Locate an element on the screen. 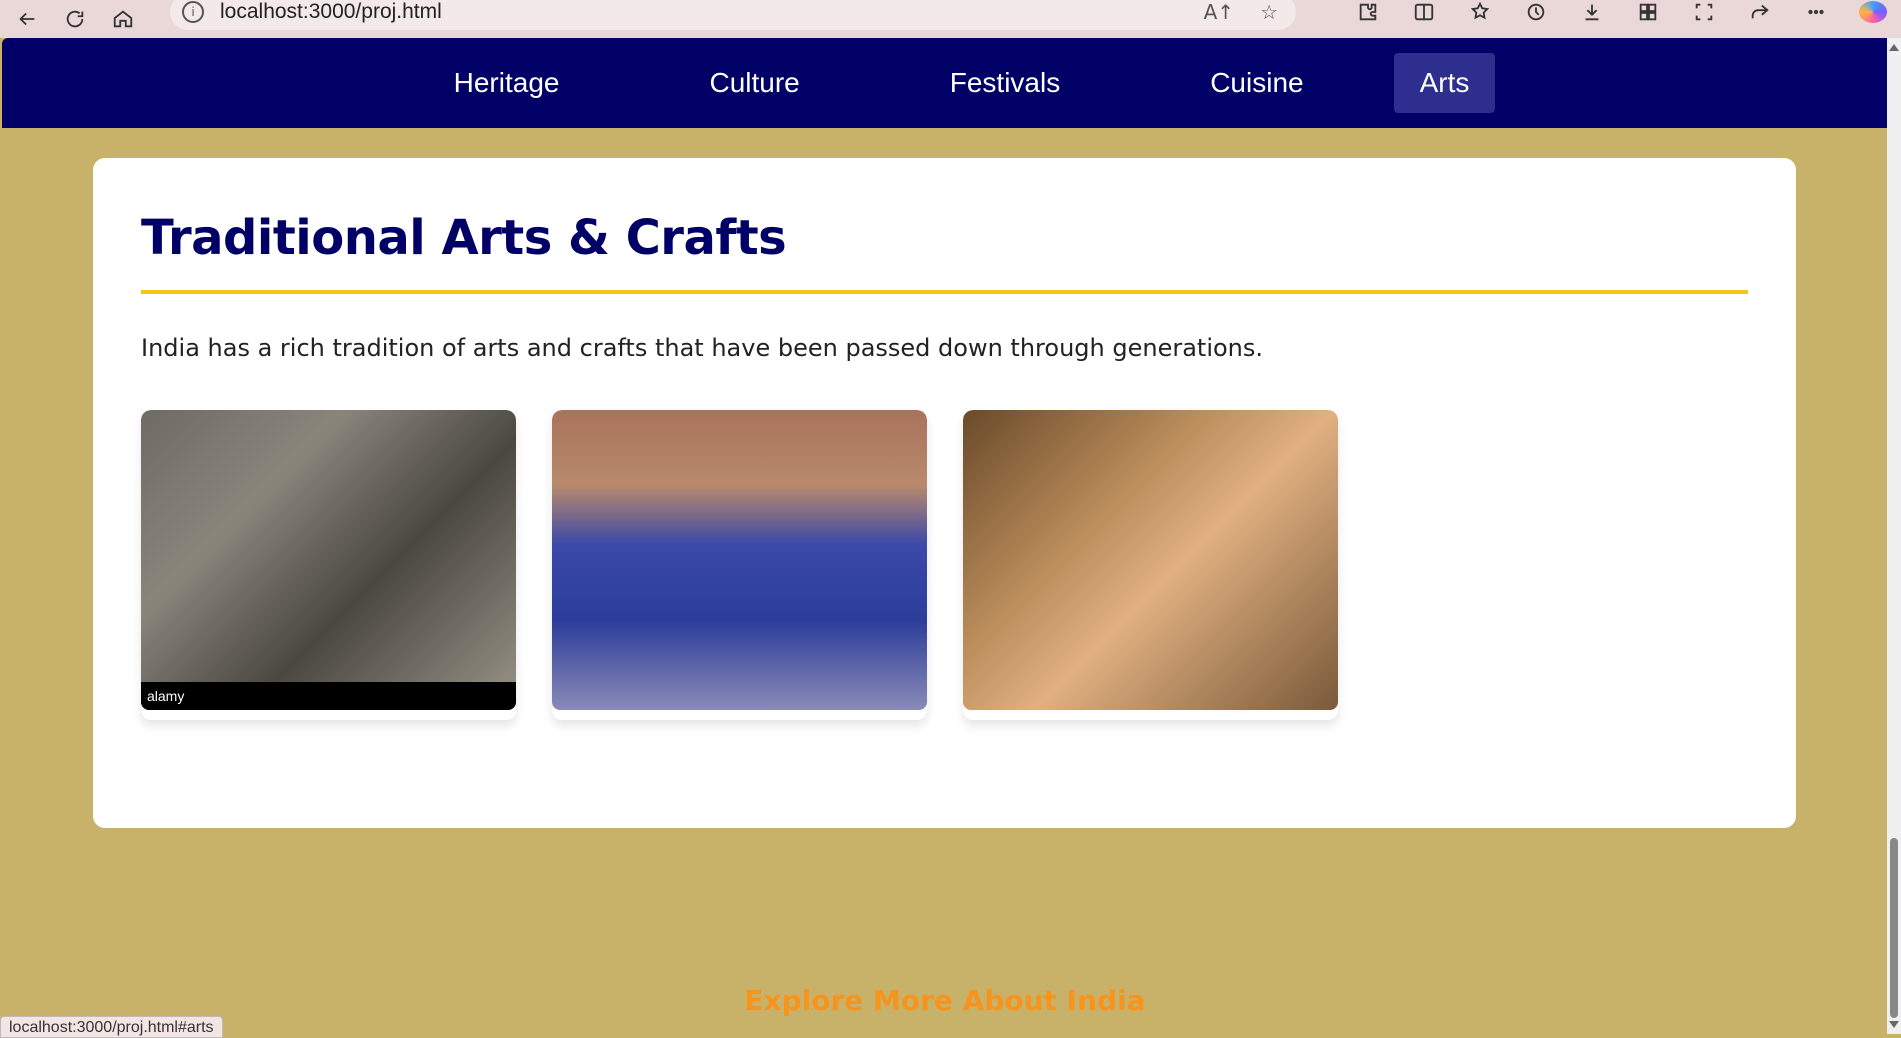 This screenshot has height=1038, width=1901. footer-heading: Explore More About India is located at coordinates (945, 1000).